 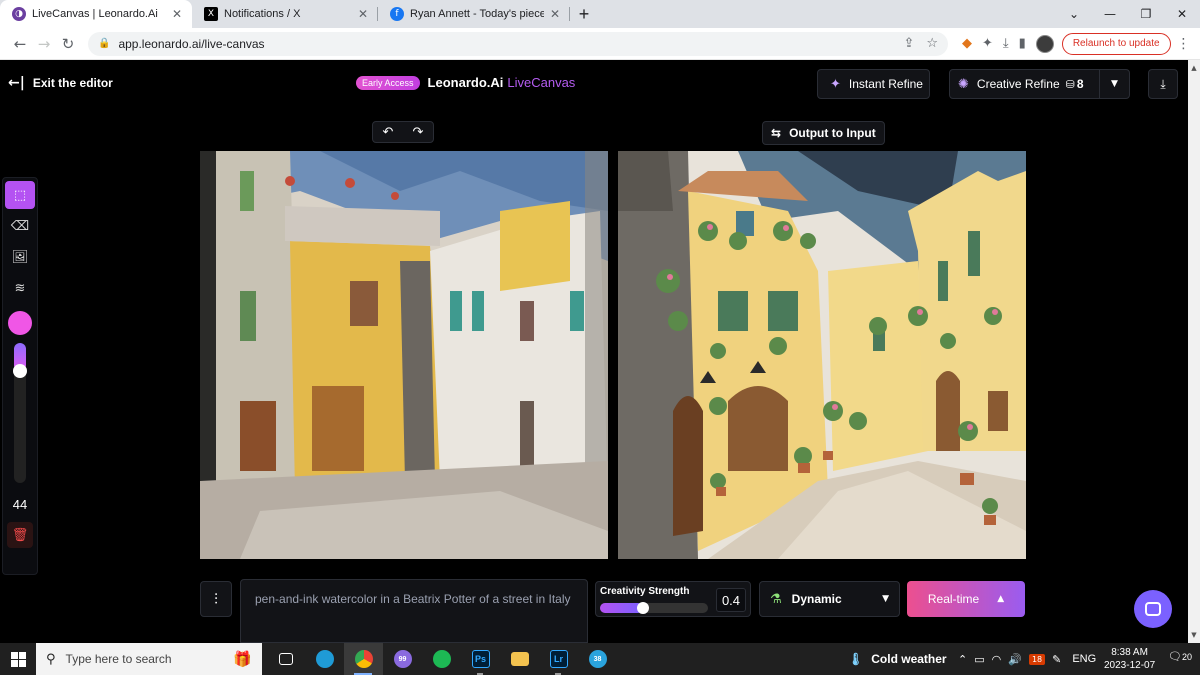 I want to click on image-upload-tool-icon: 🖼, so click(x=20, y=257).